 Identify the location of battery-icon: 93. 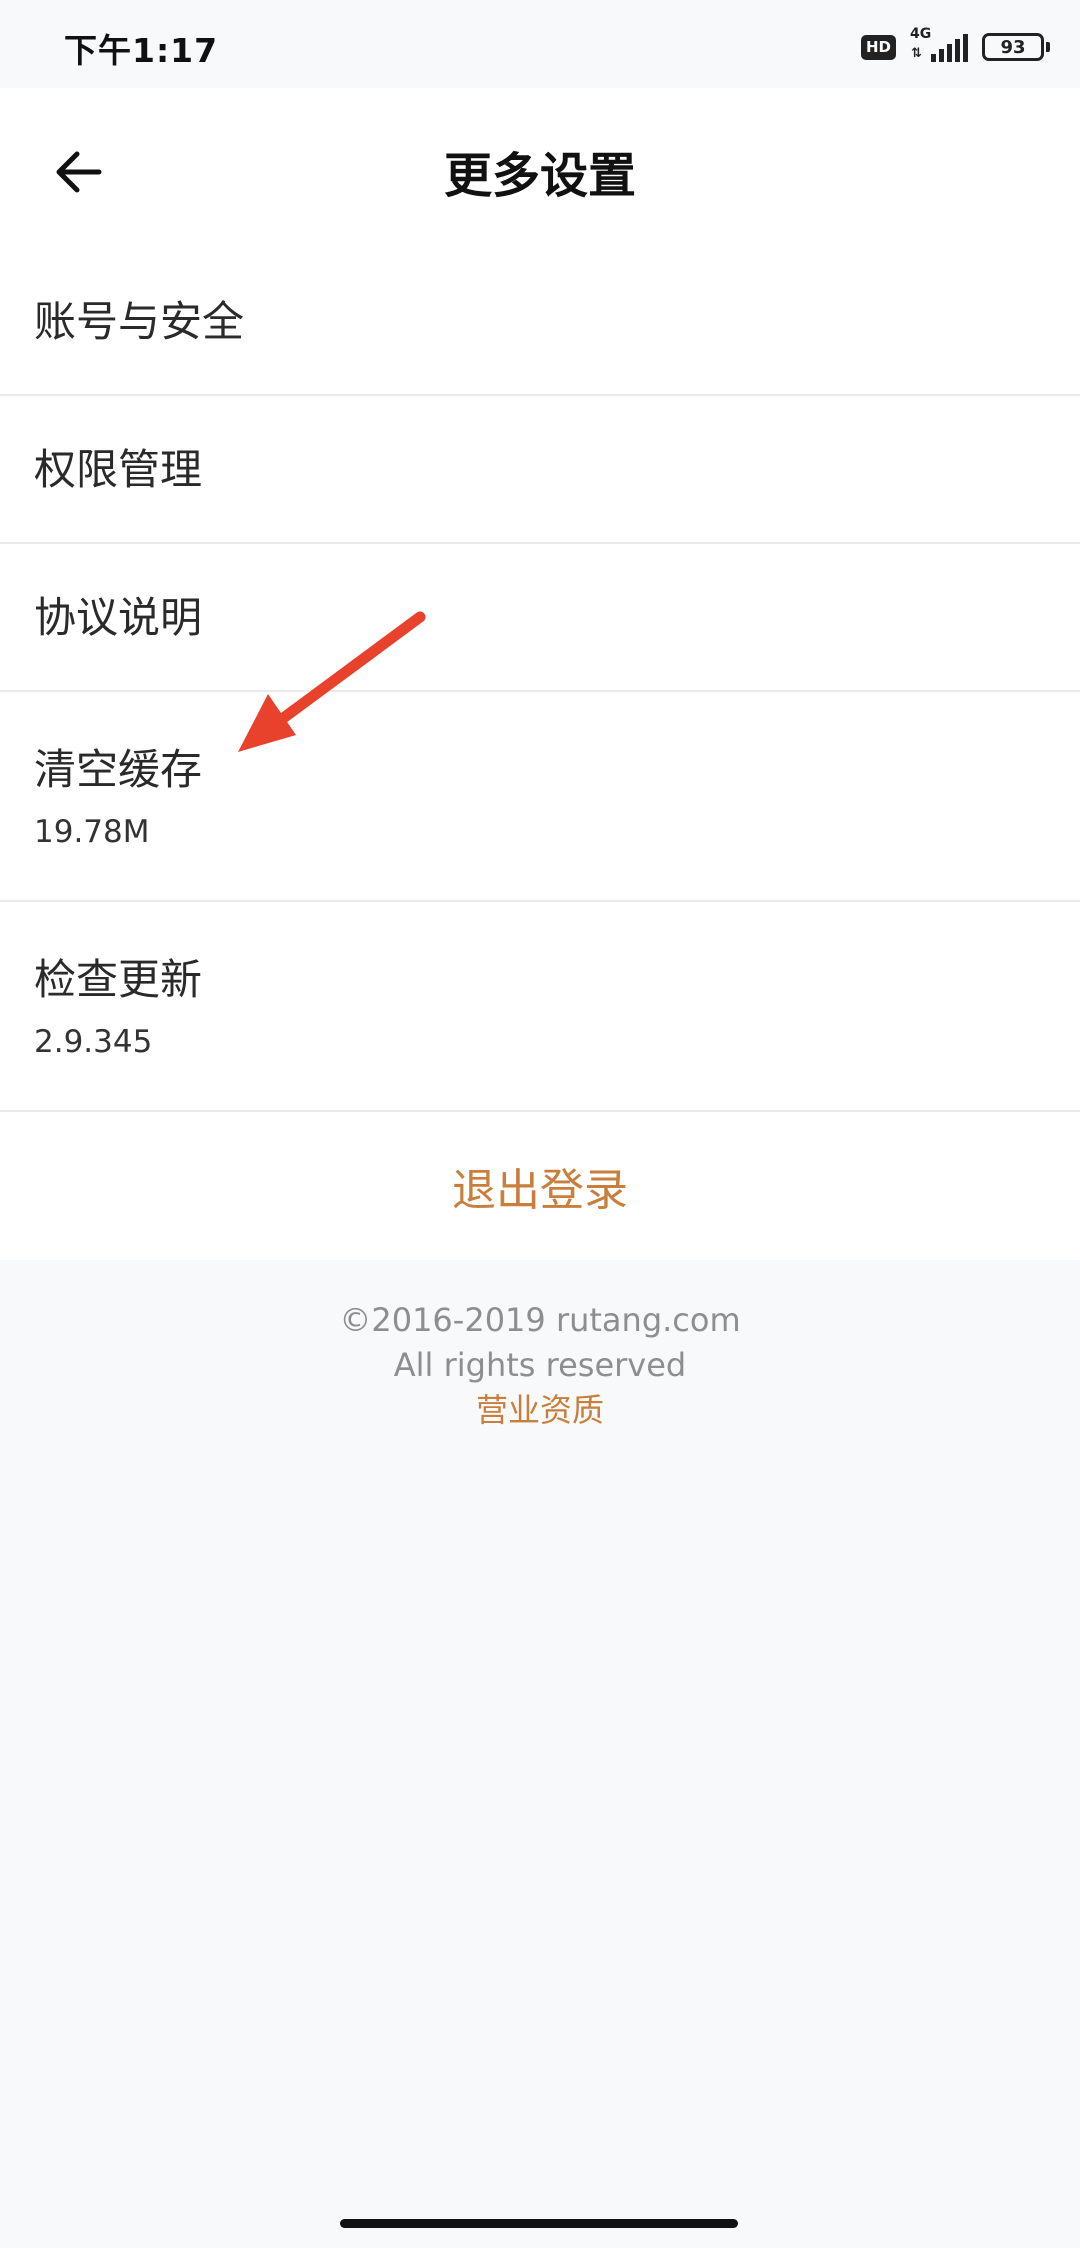
(1016, 47).